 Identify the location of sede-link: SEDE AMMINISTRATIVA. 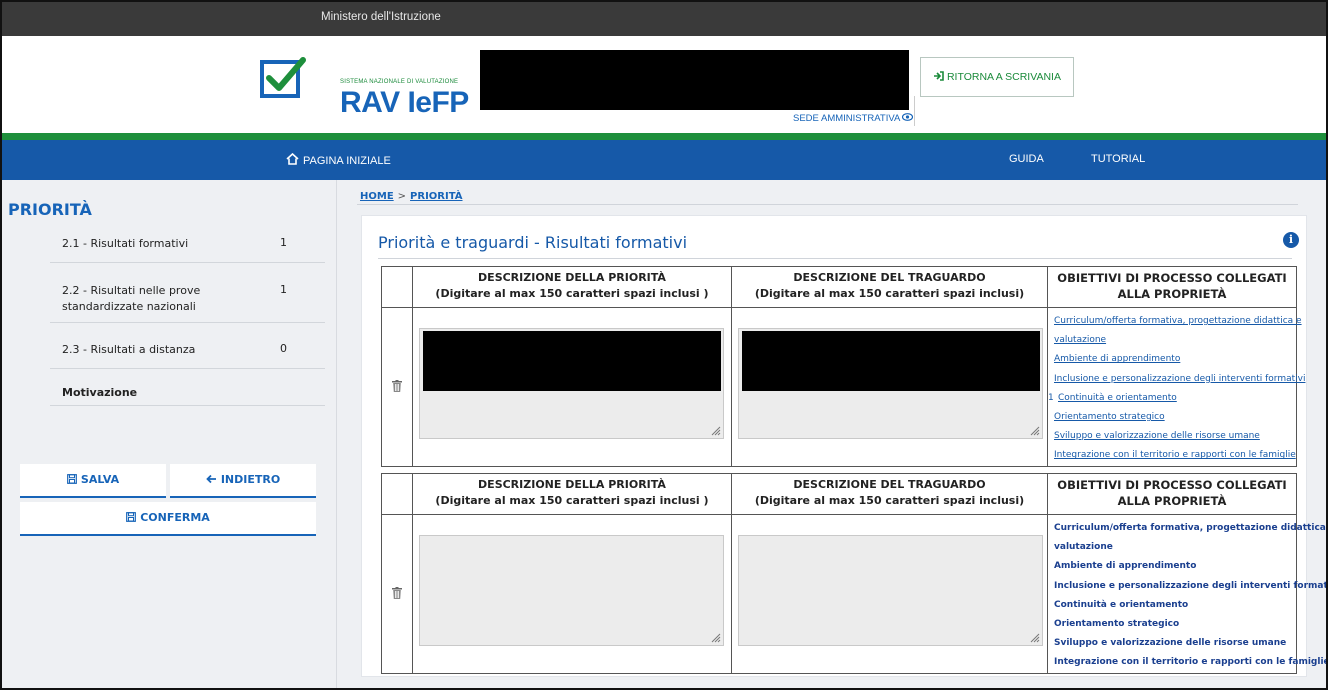
(853, 118).